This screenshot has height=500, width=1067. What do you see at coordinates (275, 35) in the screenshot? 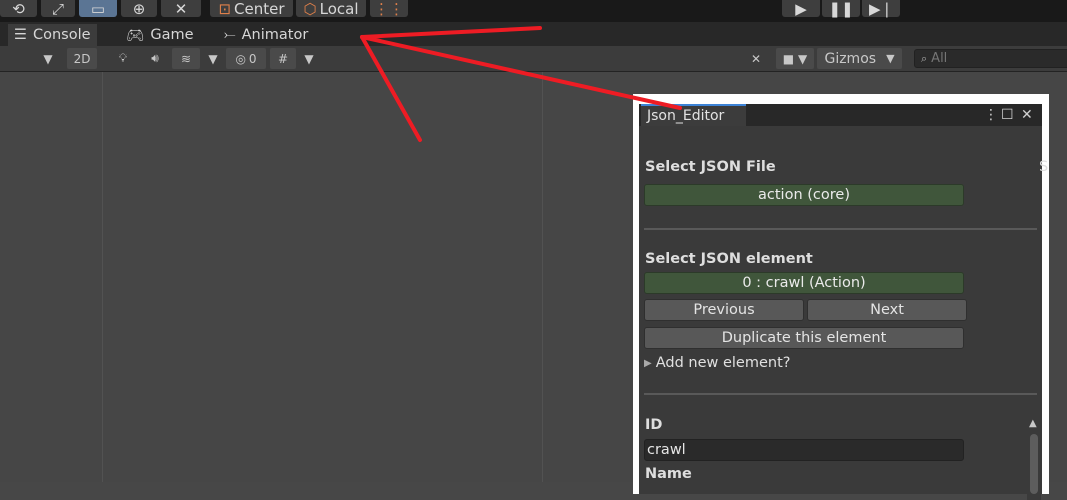
I see `tab-animator-label: Animator` at bounding box center [275, 35].